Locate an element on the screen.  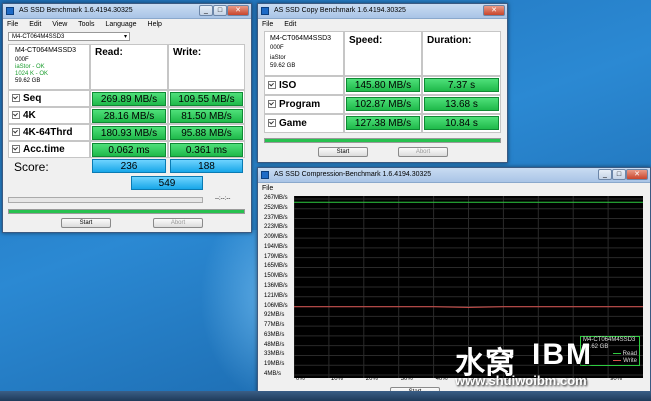
start-button: Start is located at coordinates (86, 223).